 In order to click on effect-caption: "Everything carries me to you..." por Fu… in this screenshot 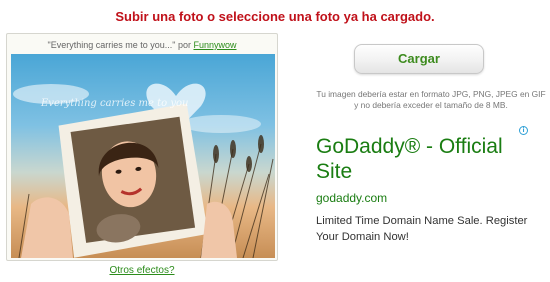, I will do `click(142, 45)`.